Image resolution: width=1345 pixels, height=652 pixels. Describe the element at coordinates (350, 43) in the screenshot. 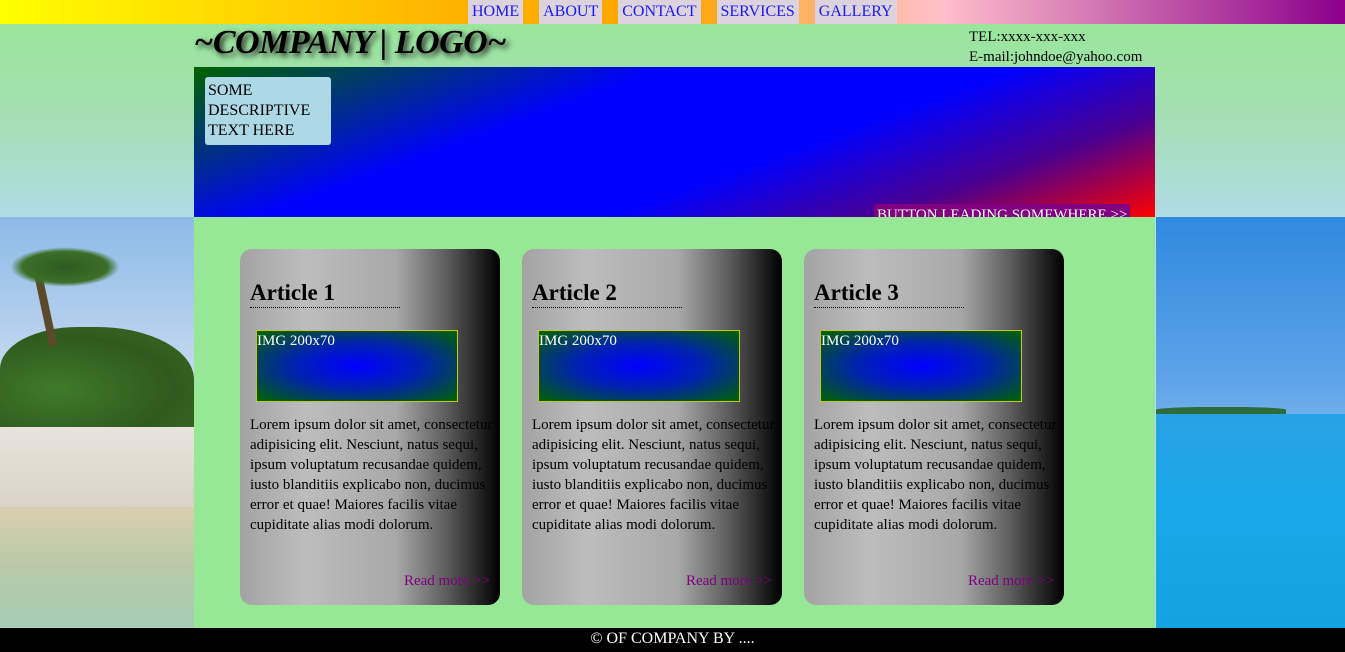

I see `company-logo: ~COMPANY | LOGO~` at that location.